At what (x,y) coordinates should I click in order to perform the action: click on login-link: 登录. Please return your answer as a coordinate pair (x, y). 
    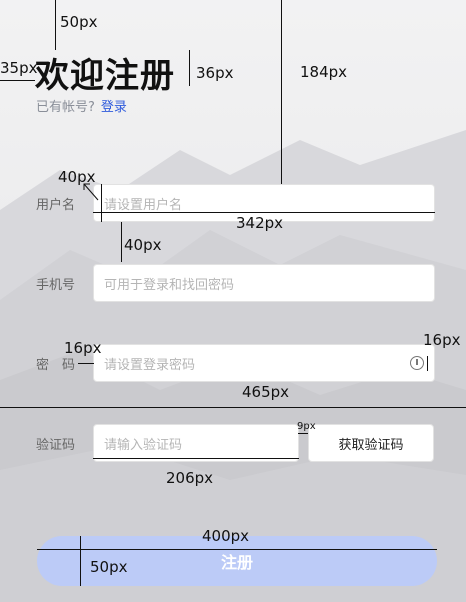
    Looking at the image, I should click on (114, 107).